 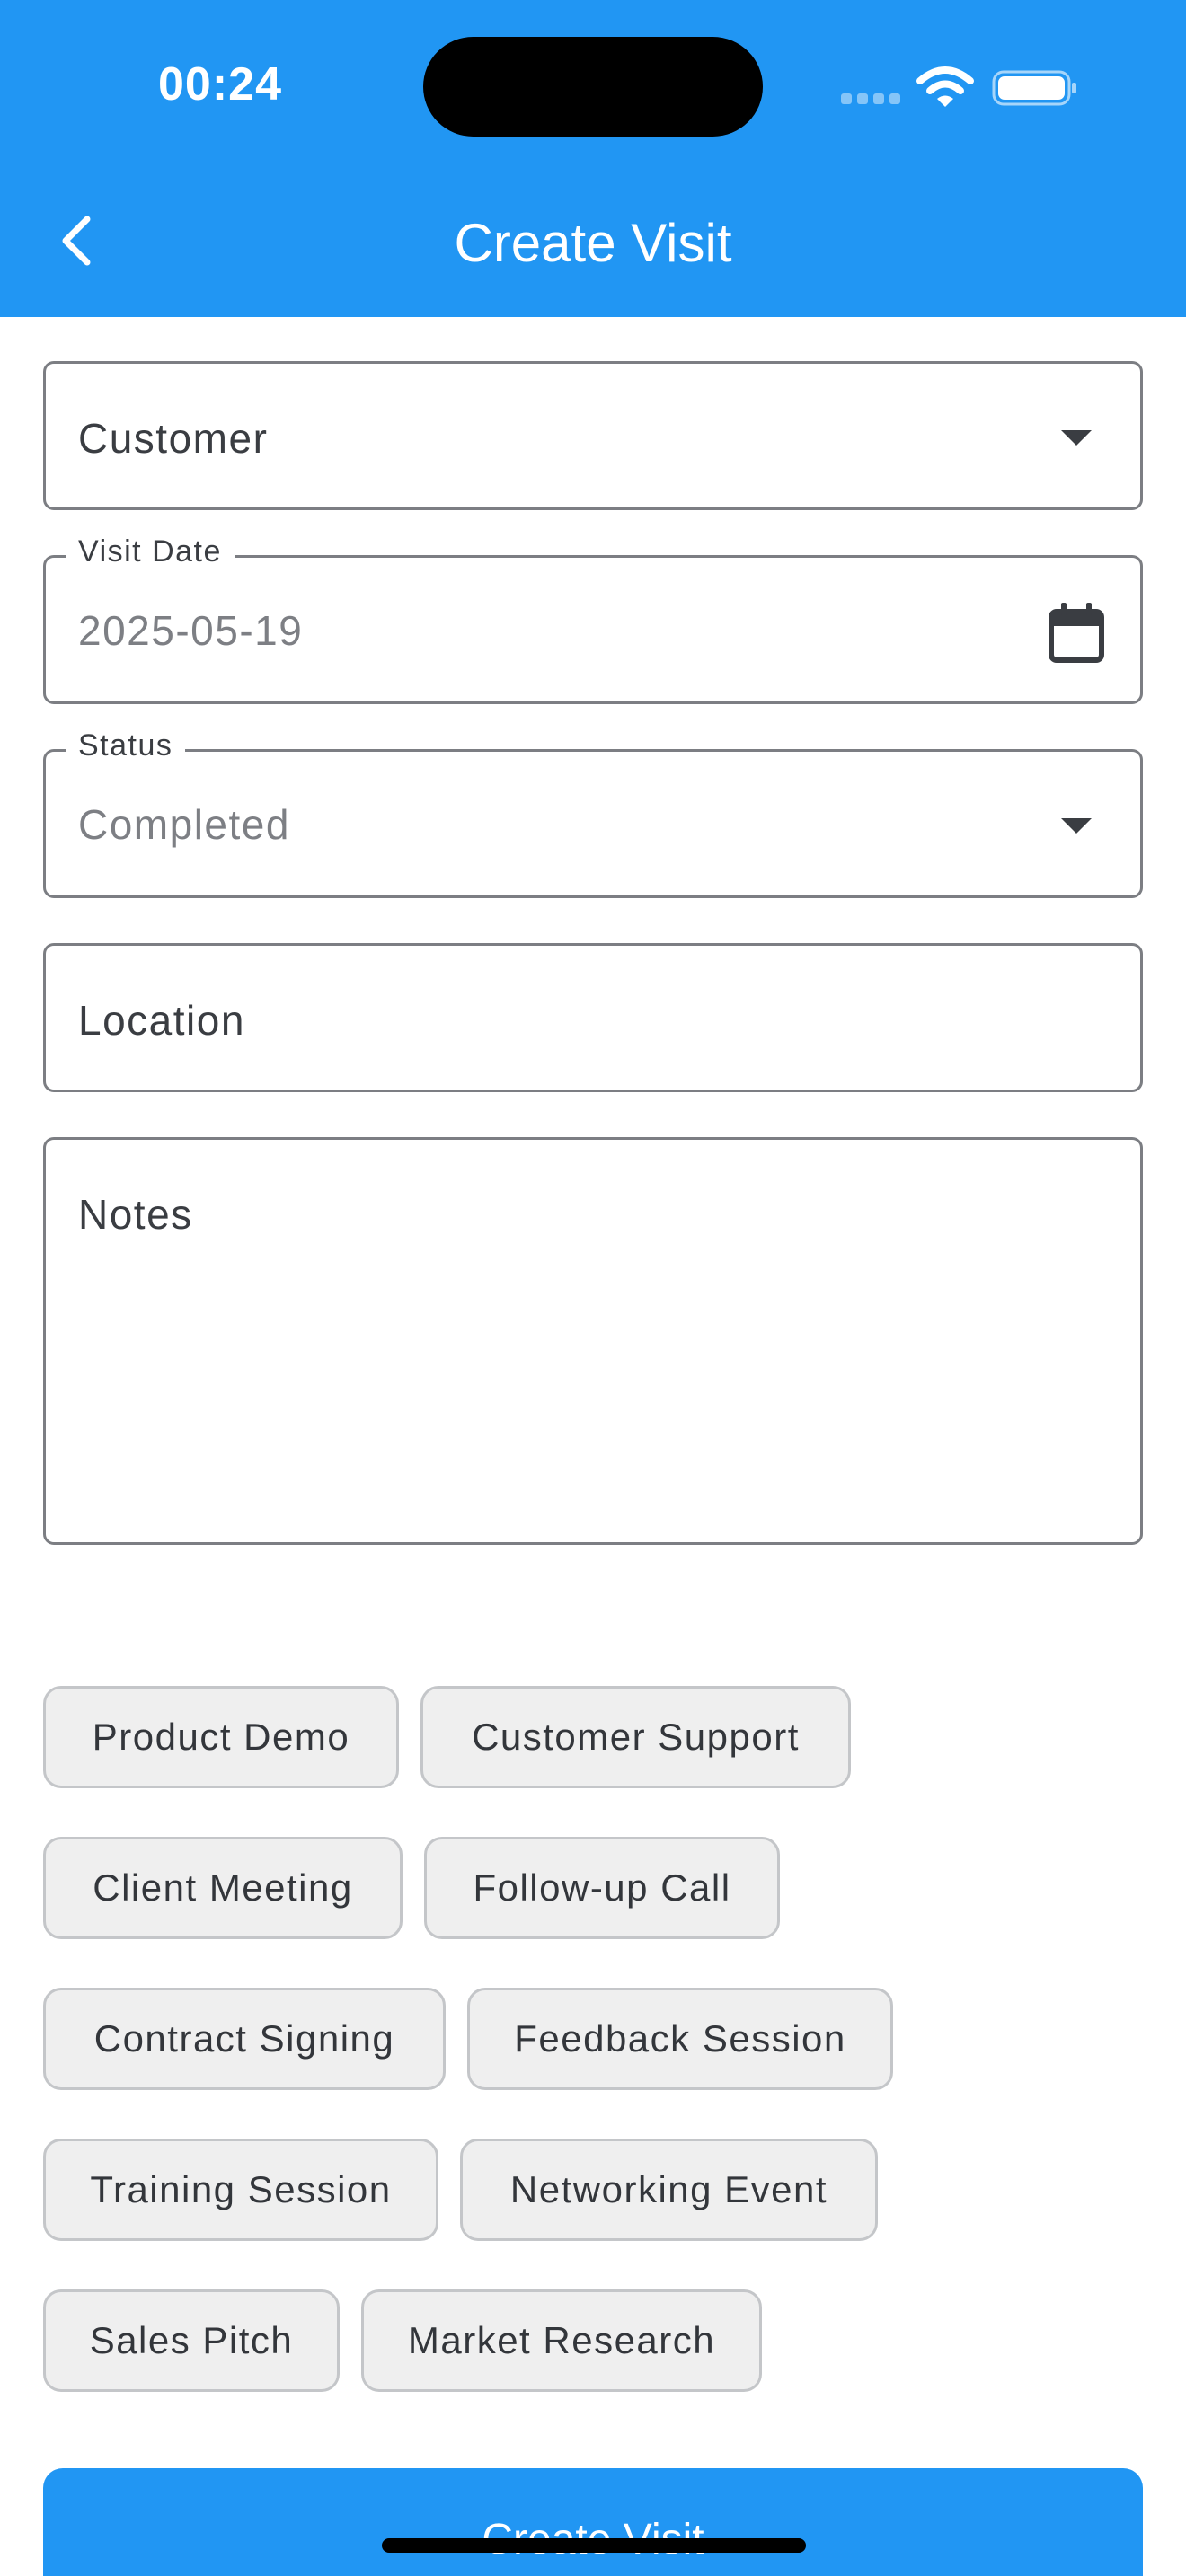 I want to click on dynamic-island, so click(x=593, y=87).